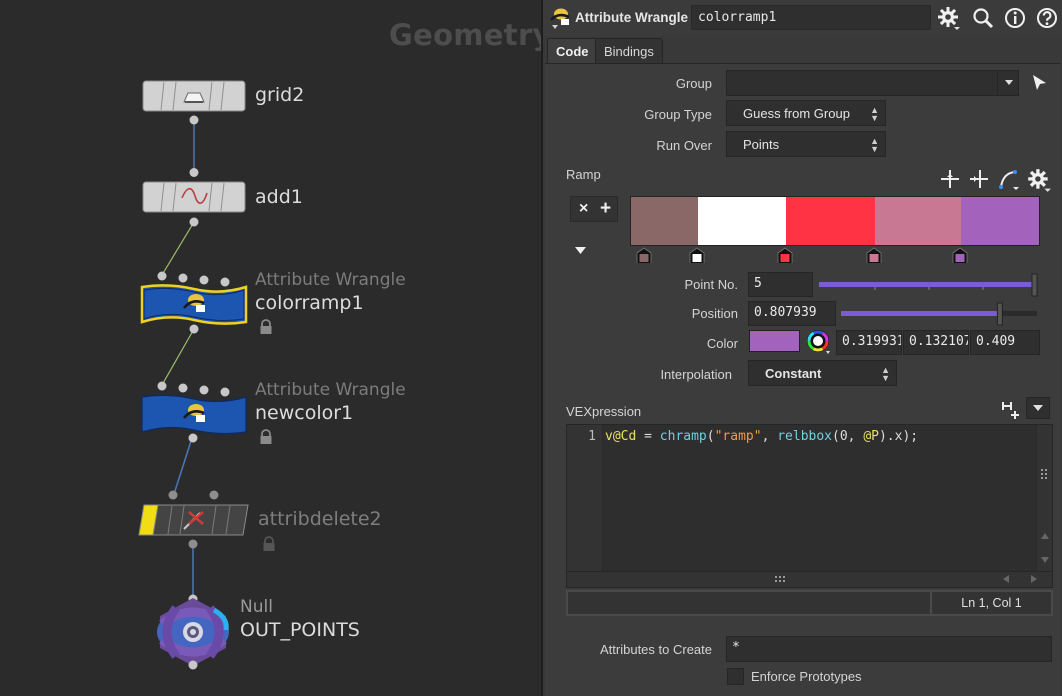  What do you see at coordinates (806, 676) in the screenshot?
I see `enforce-prototypes-label: Enforce Prototypes` at bounding box center [806, 676].